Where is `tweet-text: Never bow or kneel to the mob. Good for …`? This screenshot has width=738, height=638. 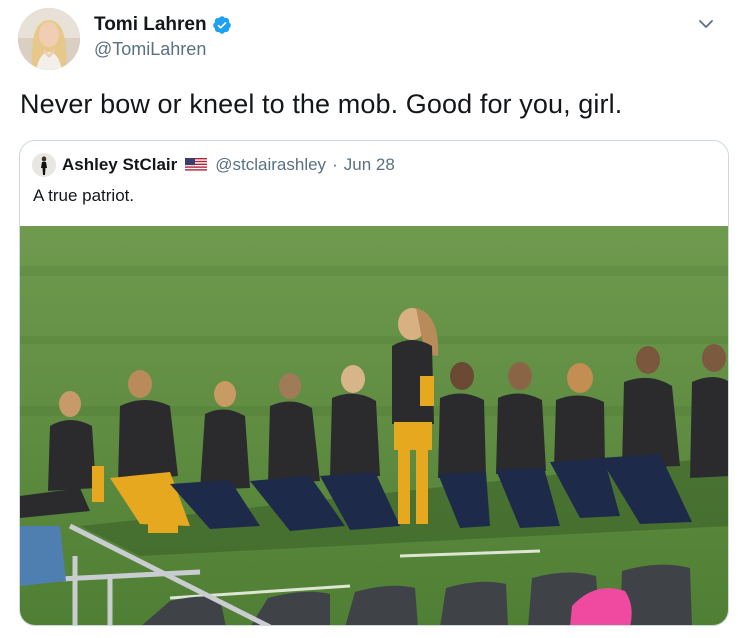 tweet-text: Never bow or kneel to the mob. Good for … is located at coordinates (321, 104).